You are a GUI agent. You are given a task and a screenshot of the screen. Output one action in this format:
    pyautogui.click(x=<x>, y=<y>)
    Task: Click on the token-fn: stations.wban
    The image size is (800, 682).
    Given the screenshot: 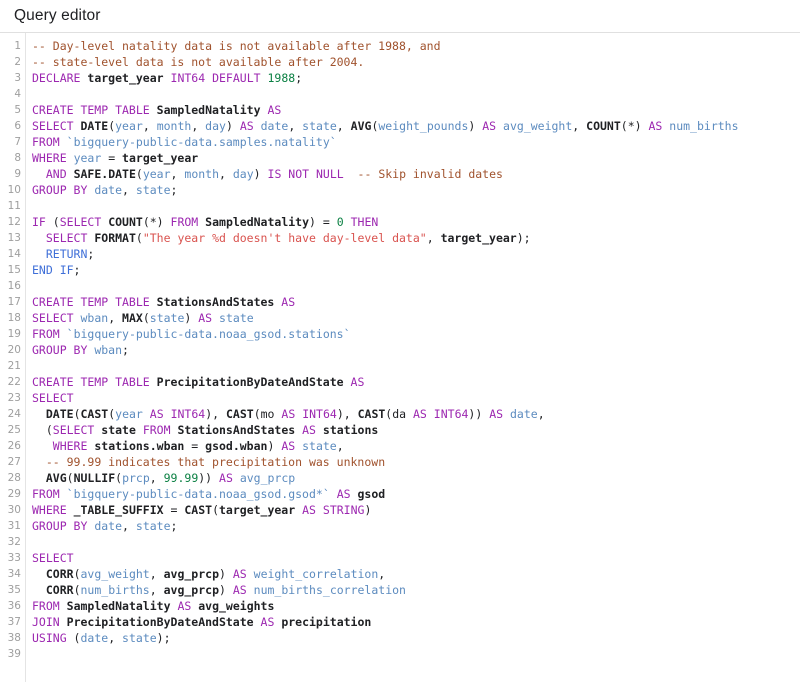 What is the action you would take?
    pyautogui.click(x=139, y=446)
    